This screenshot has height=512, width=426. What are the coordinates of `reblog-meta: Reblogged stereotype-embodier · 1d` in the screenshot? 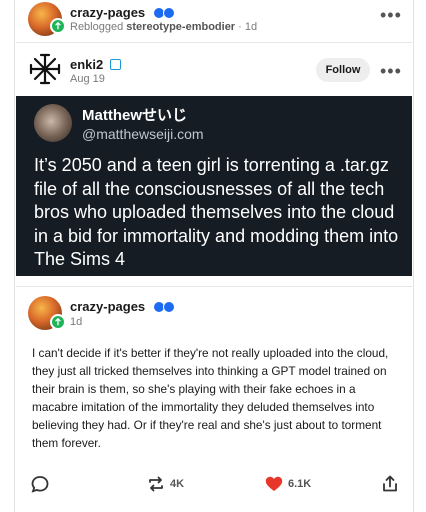 It's located at (164, 27).